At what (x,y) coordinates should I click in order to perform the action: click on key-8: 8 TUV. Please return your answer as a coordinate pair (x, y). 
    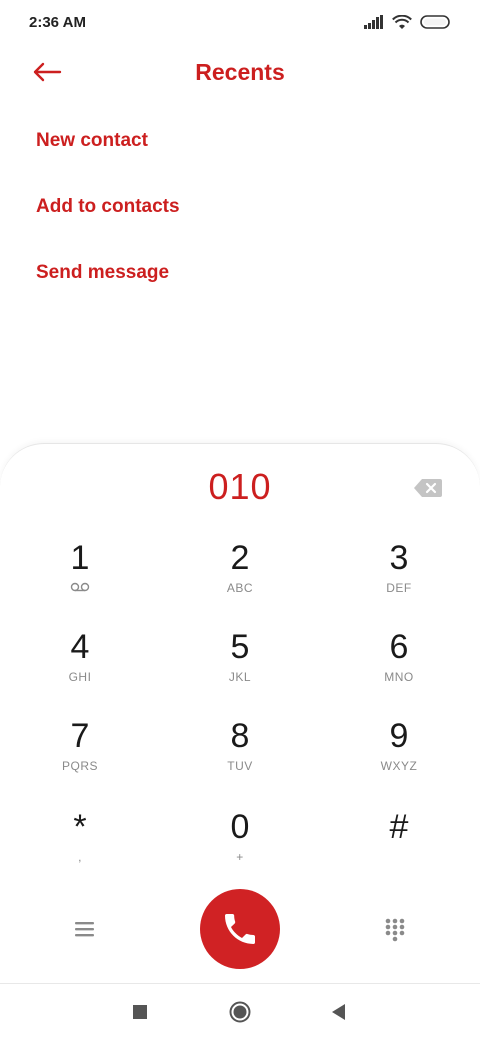
    Looking at the image, I should click on (240, 757).